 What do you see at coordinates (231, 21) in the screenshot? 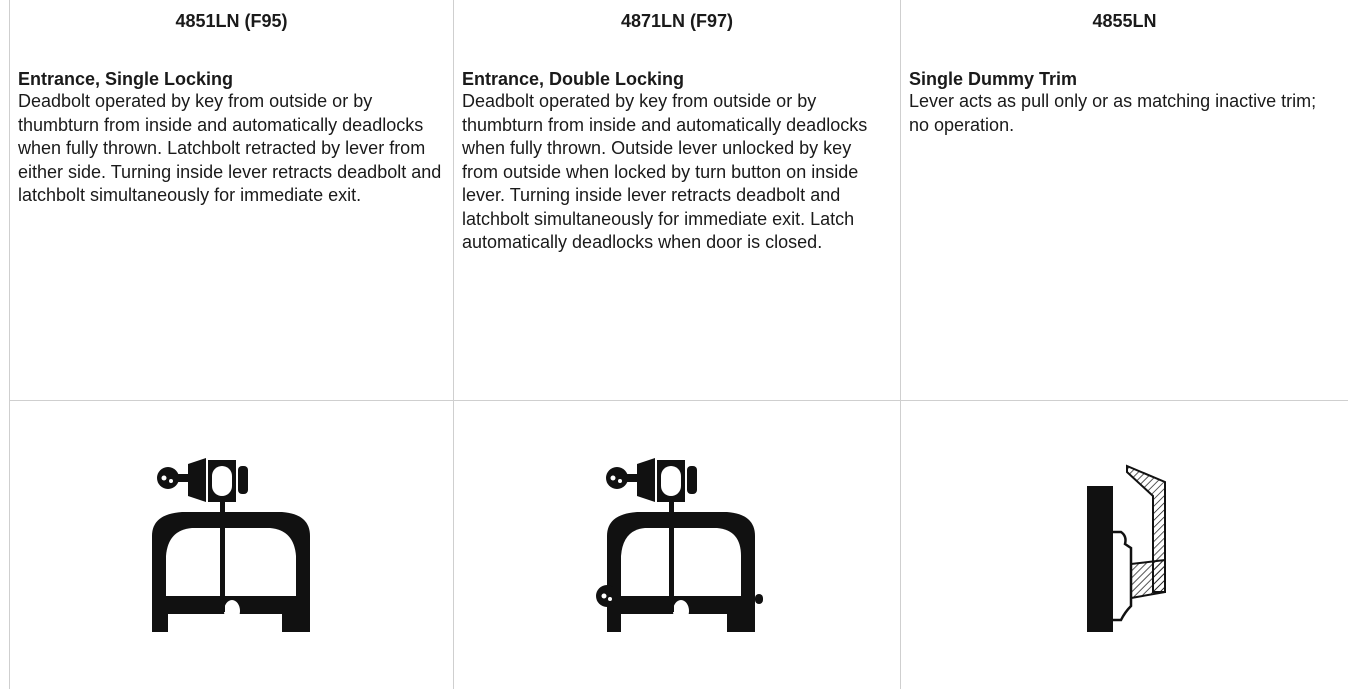
I see `model-number: 4851LN (F95)` at bounding box center [231, 21].